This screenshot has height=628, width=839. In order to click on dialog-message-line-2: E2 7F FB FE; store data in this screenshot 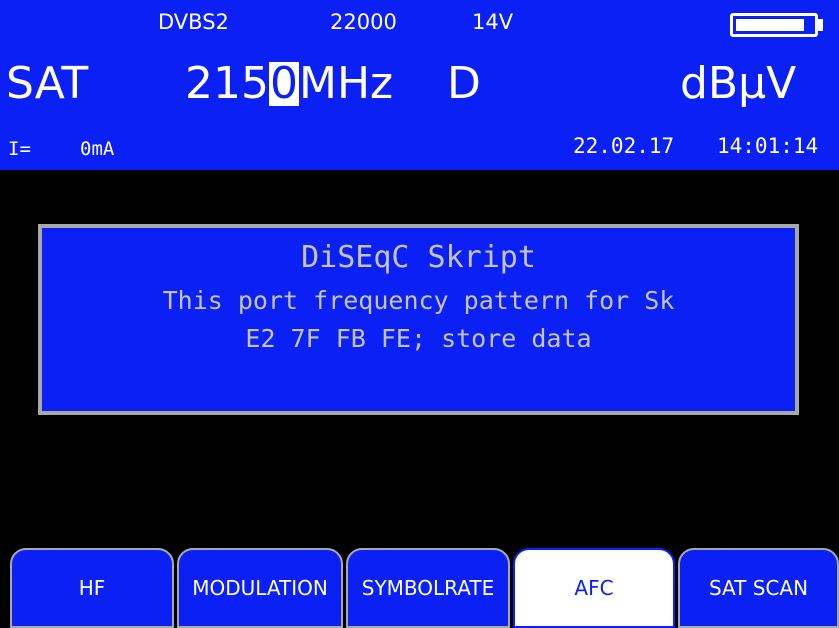, I will do `click(418, 338)`.